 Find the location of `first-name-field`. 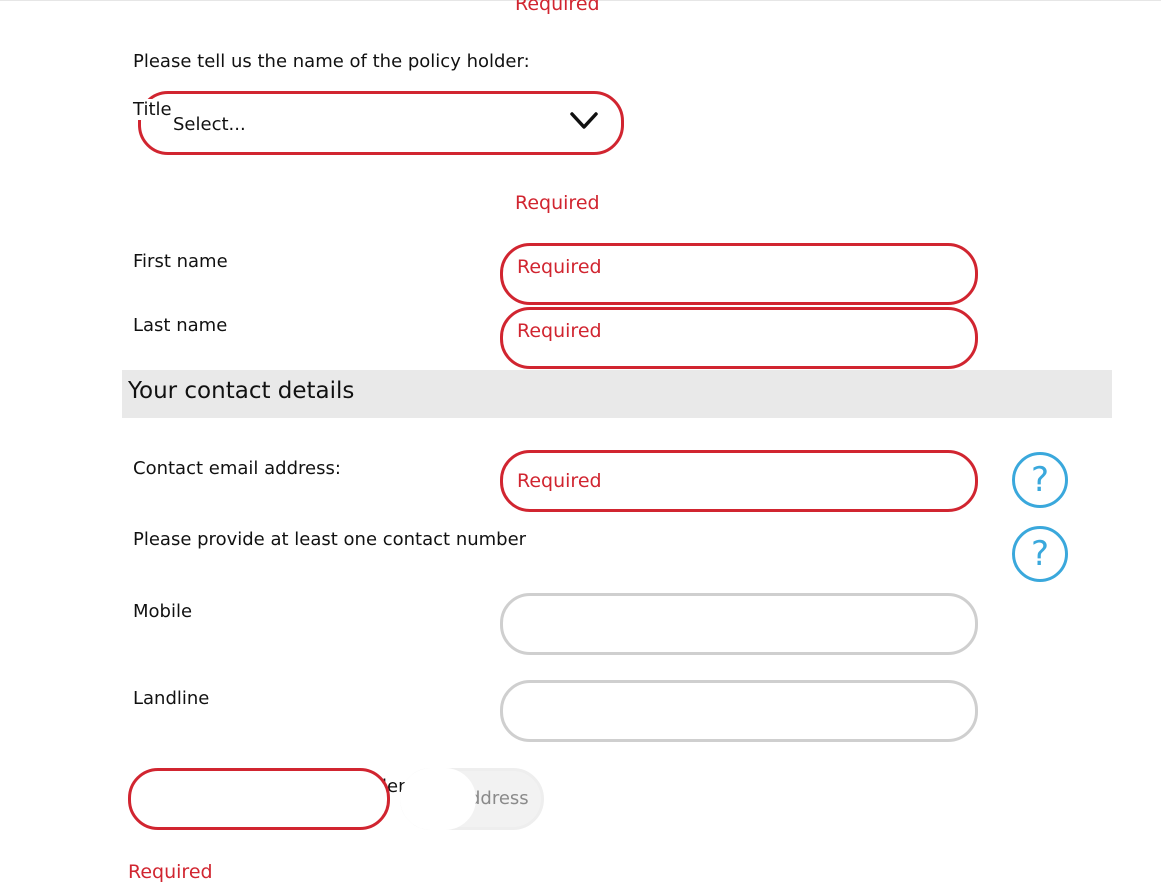

first-name-field is located at coordinates (739, 274).